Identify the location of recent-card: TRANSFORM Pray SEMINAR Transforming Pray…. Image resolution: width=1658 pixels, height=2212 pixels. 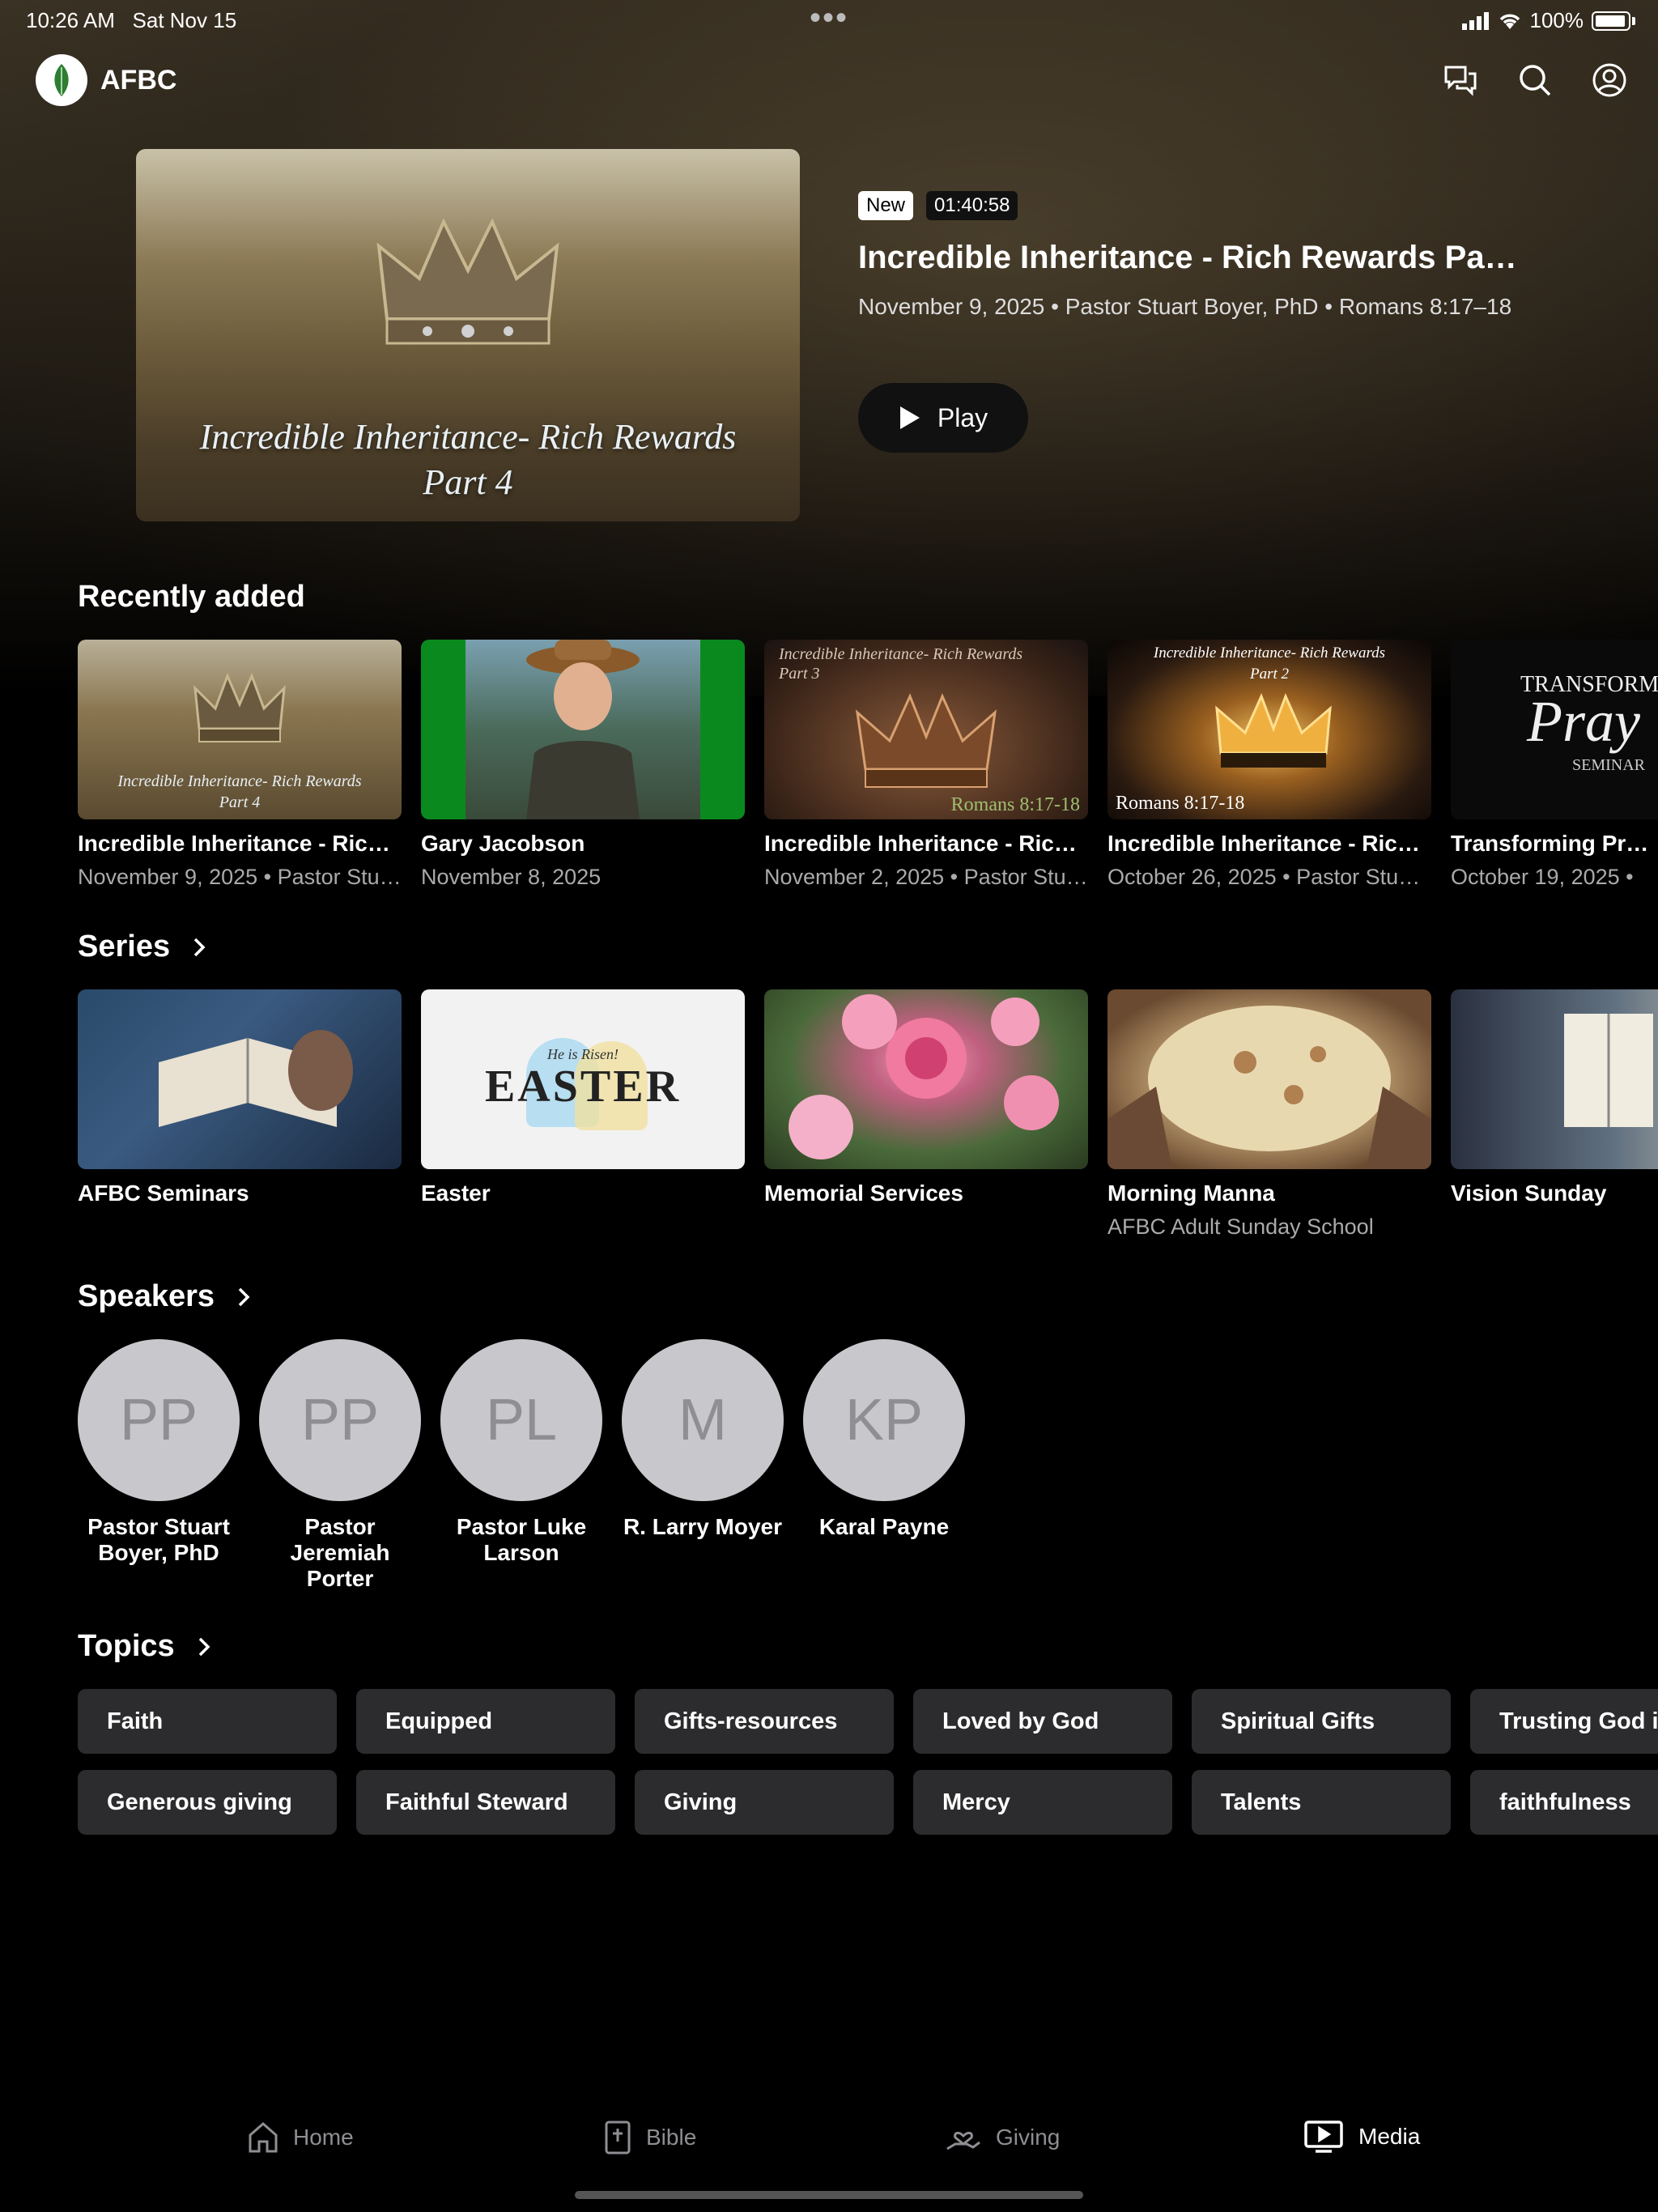
(1554, 765).